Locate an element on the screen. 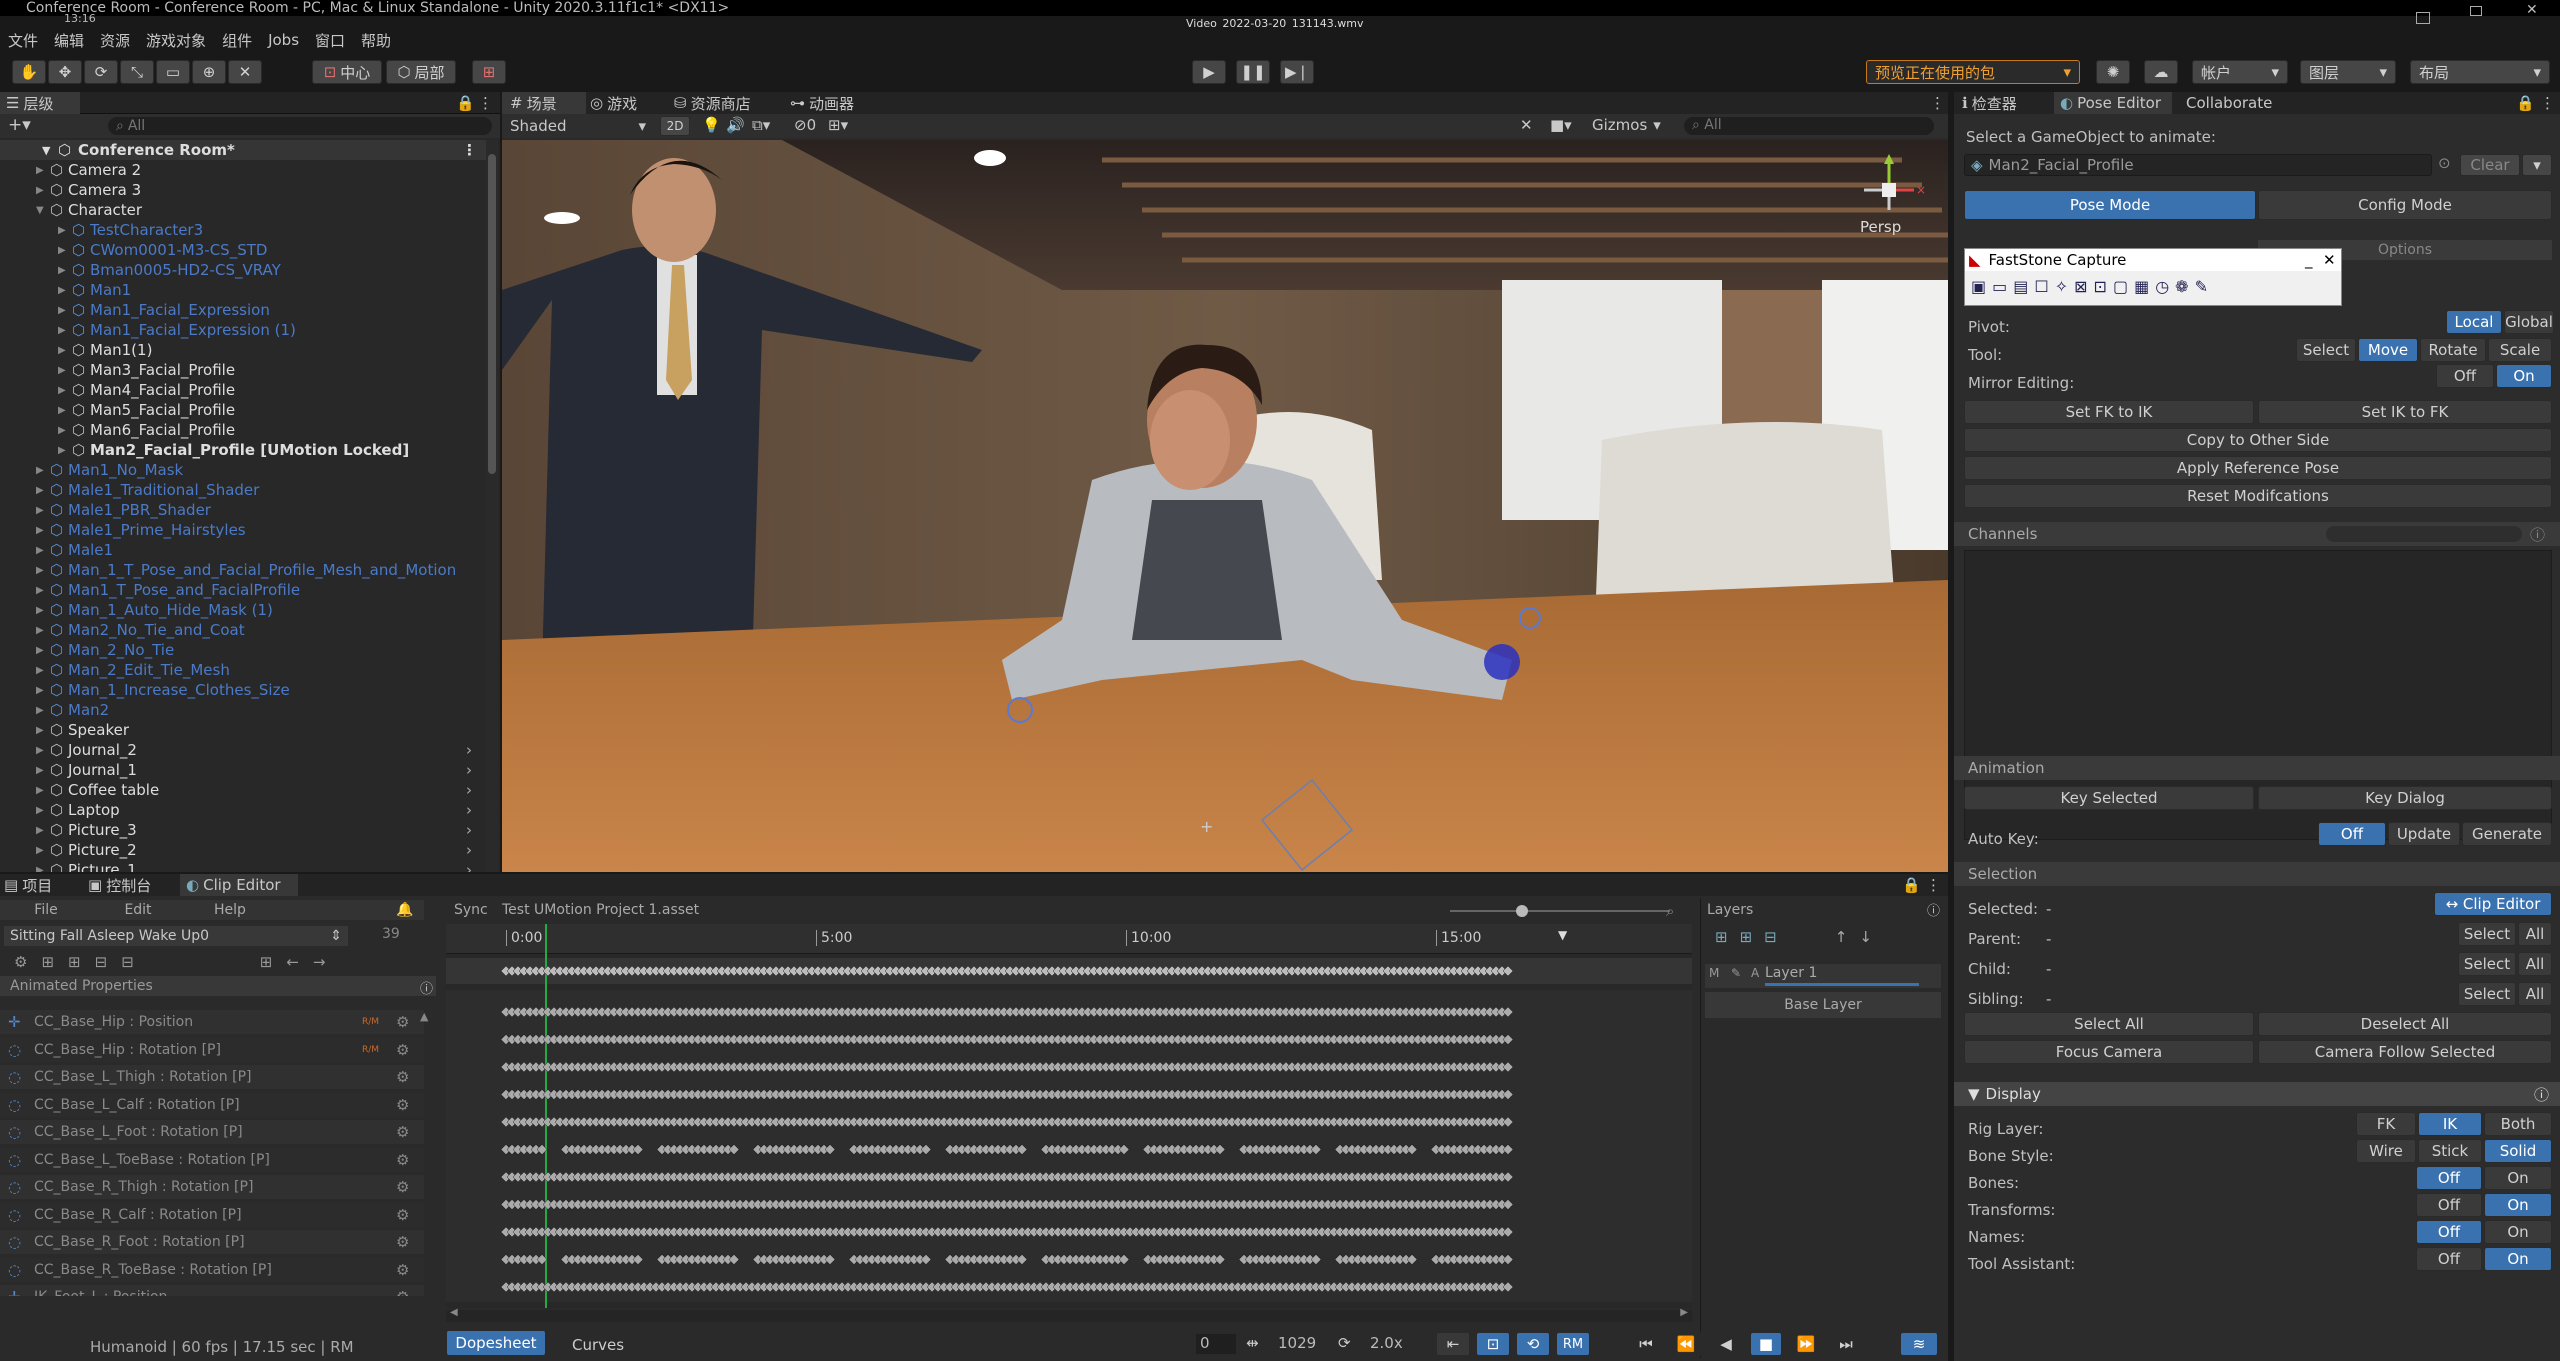 Image resolution: width=2560 pixels, height=1361 pixels. hierarchy-item: ▶ ⬡ Man_1_Auto_Hide_Mask (1) is located at coordinates (243, 610).